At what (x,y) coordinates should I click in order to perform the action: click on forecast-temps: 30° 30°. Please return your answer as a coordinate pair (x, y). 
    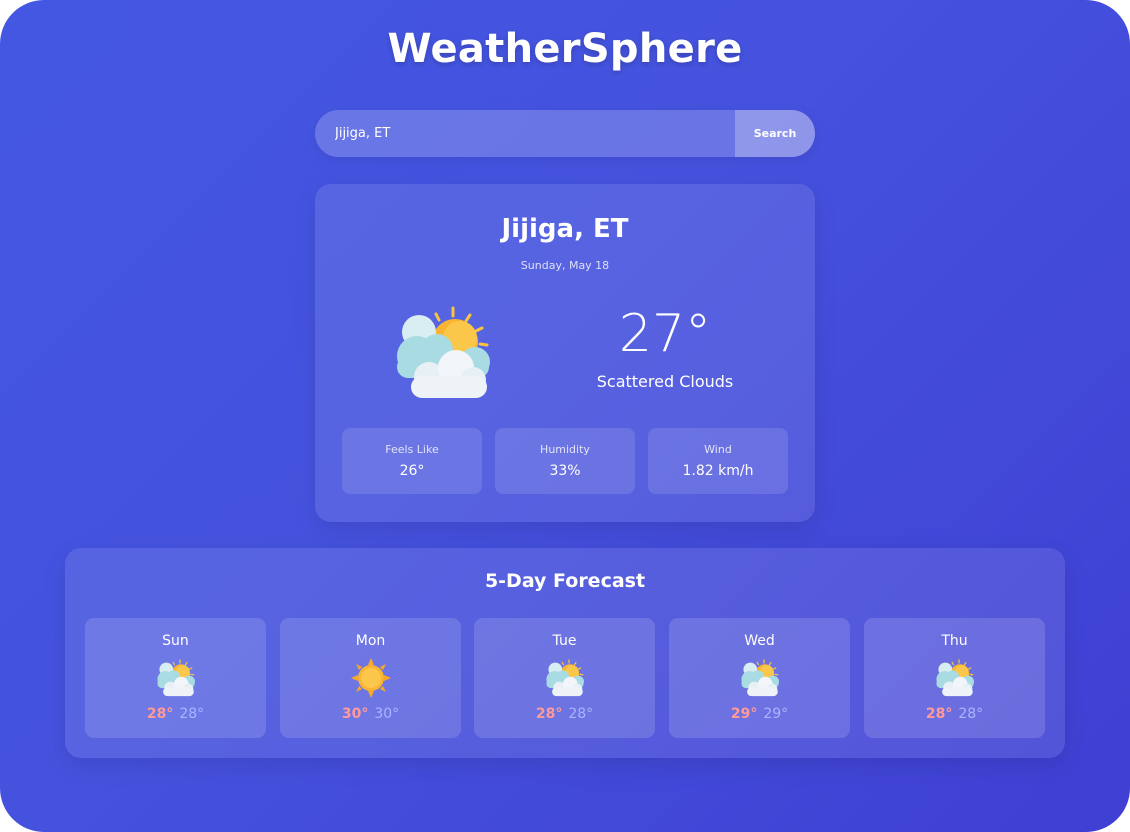
    Looking at the image, I should click on (370, 714).